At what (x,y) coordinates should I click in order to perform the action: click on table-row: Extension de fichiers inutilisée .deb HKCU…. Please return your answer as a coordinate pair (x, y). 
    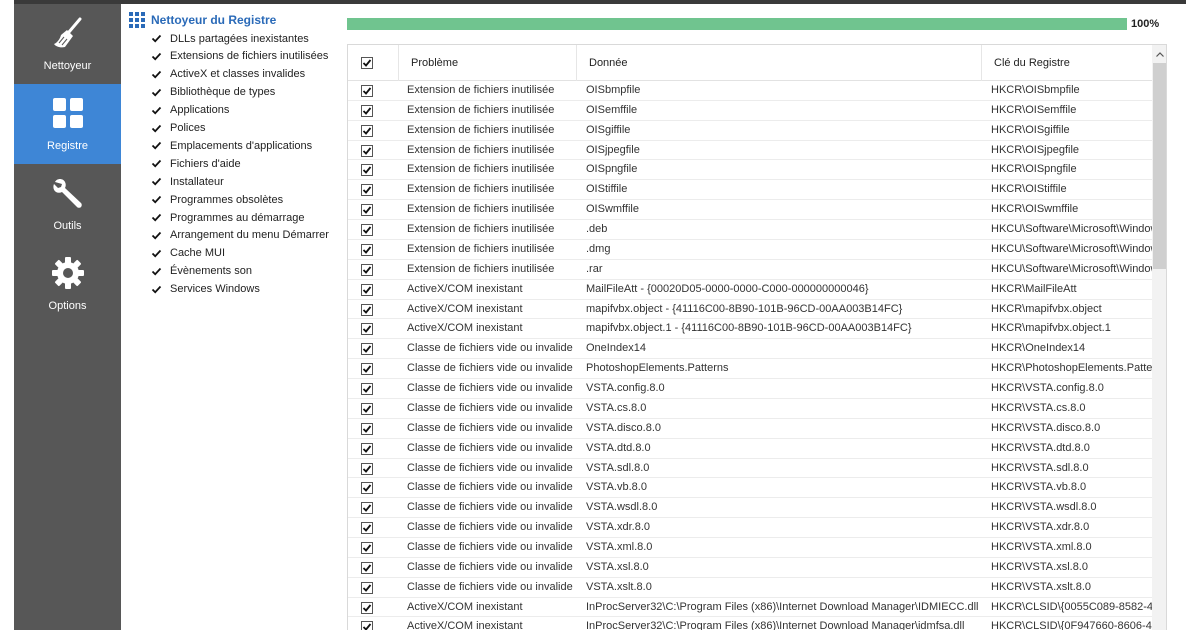
    Looking at the image, I should click on (750, 230).